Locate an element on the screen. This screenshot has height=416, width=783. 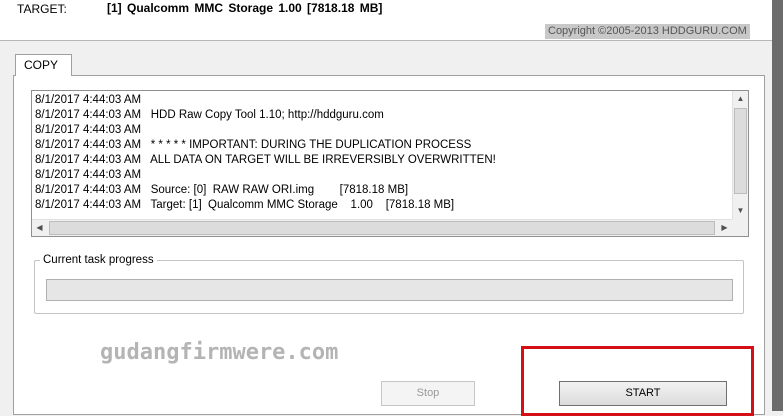
window-right-edge is located at coordinates (777, 205).